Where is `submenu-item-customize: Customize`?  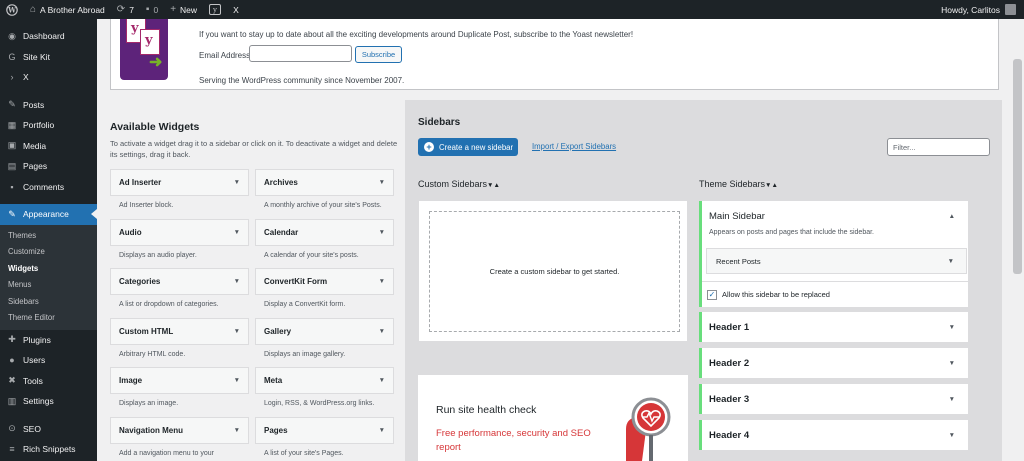
submenu-item-customize: Customize is located at coordinates (48, 252).